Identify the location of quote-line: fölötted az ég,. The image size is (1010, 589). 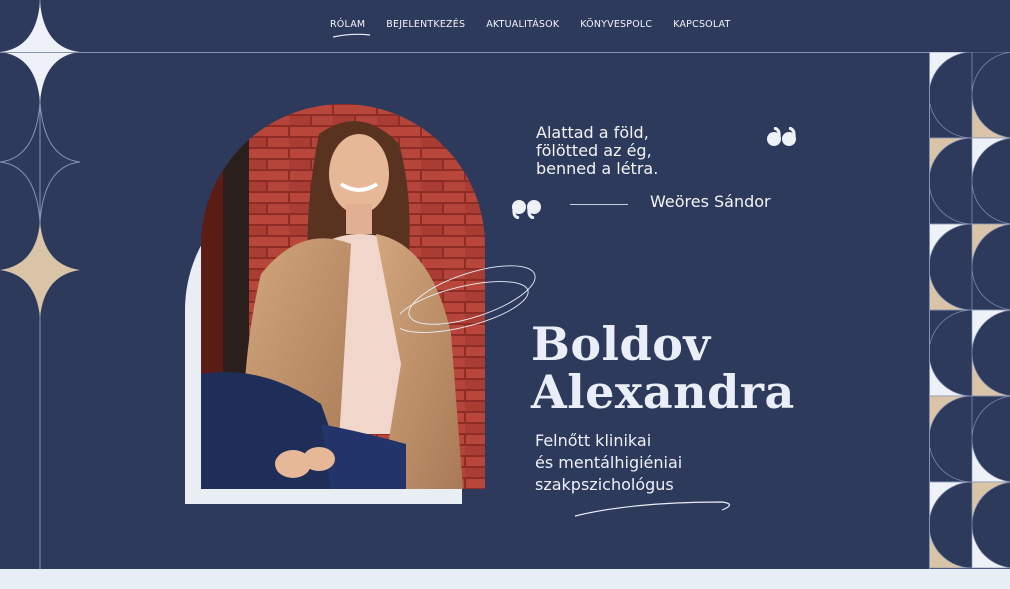
(594, 150).